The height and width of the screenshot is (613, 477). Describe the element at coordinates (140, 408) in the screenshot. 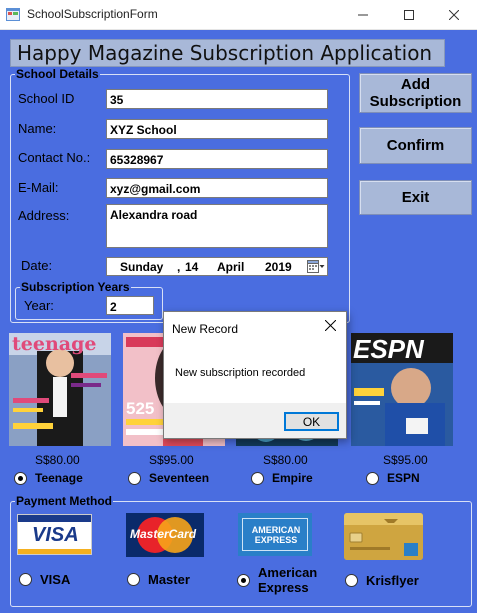

I see `seventeen-cover-number: 525` at that location.